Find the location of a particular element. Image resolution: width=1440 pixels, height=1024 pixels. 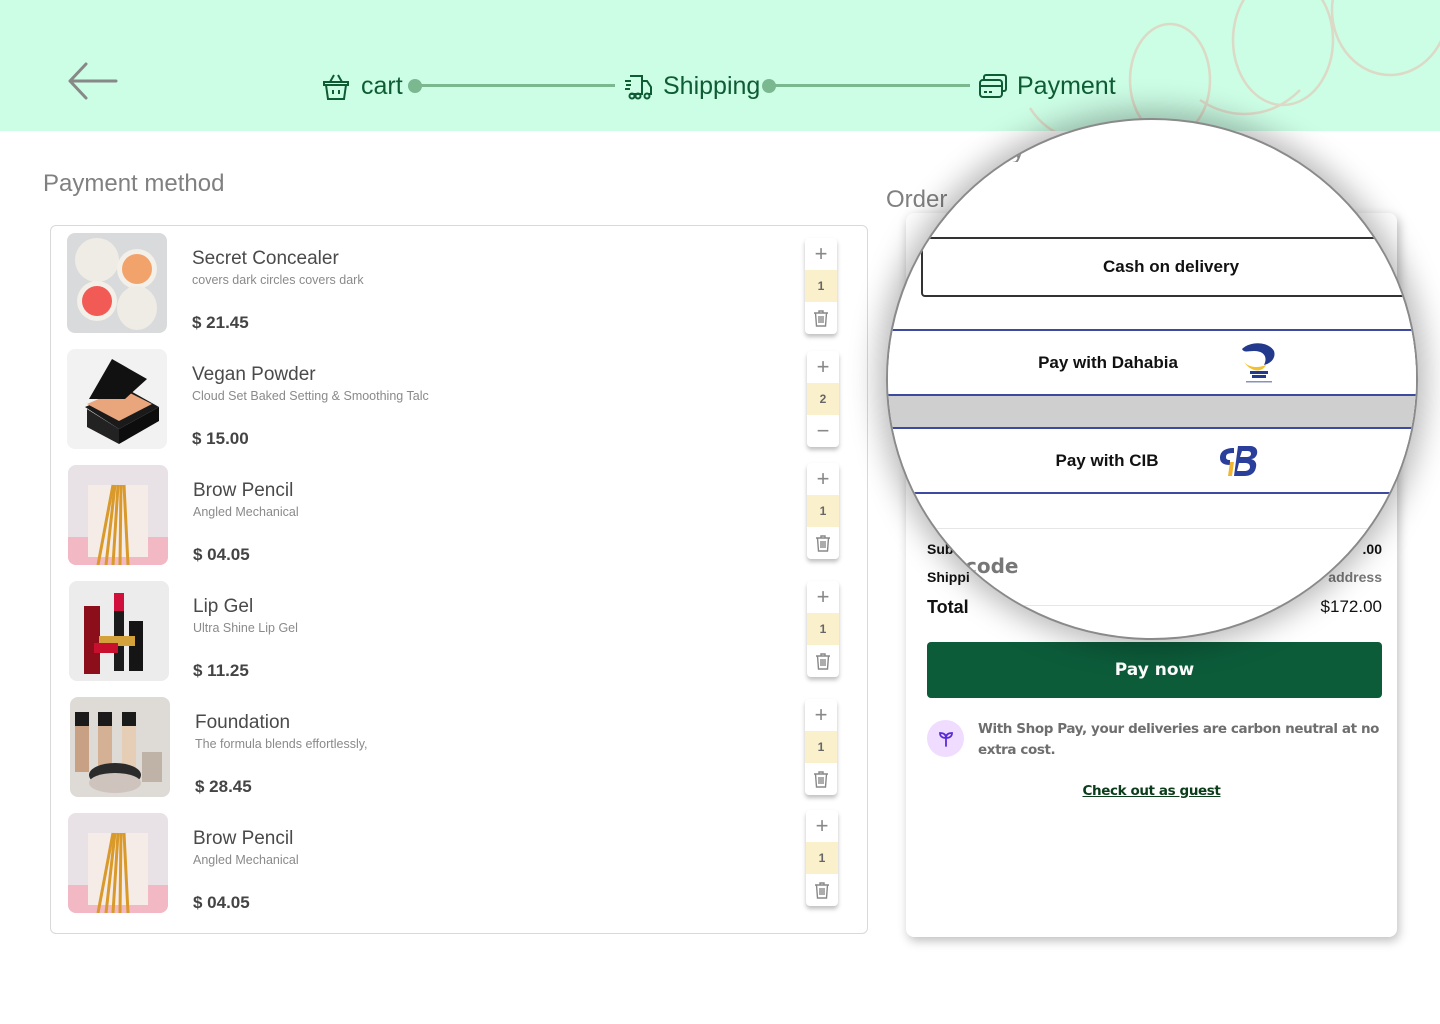

dahabia-option: Pay with Dahabia is located at coordinates (1152, 362).